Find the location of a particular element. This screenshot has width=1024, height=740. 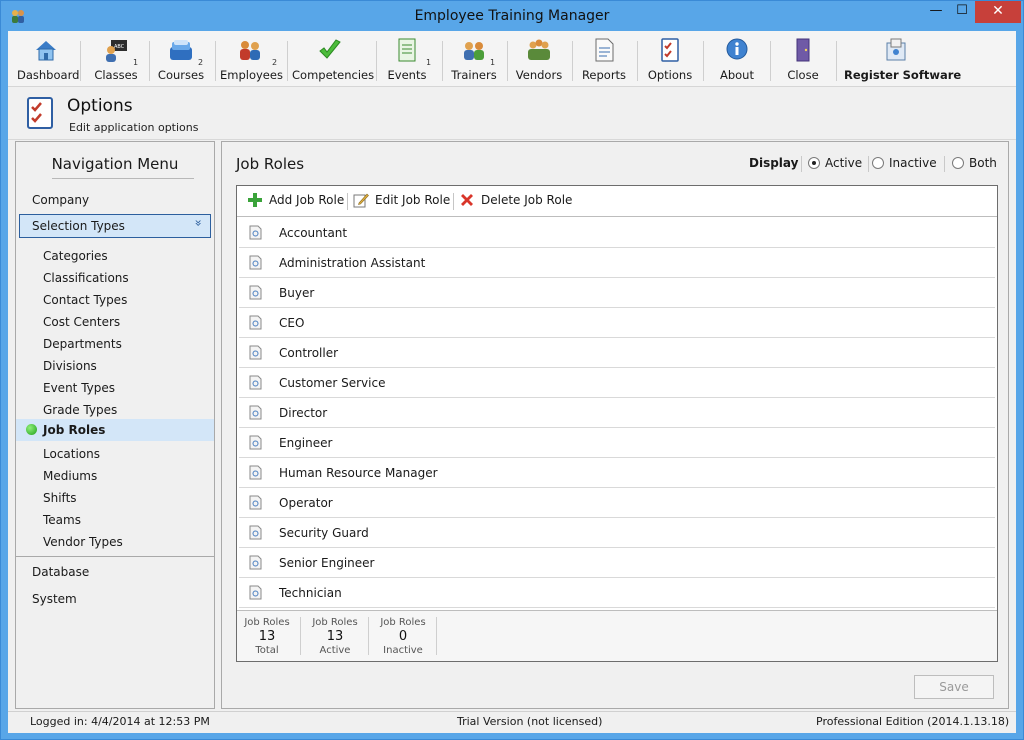

toolbar-events-button: Events 1 is located at coordinates (407, 61).